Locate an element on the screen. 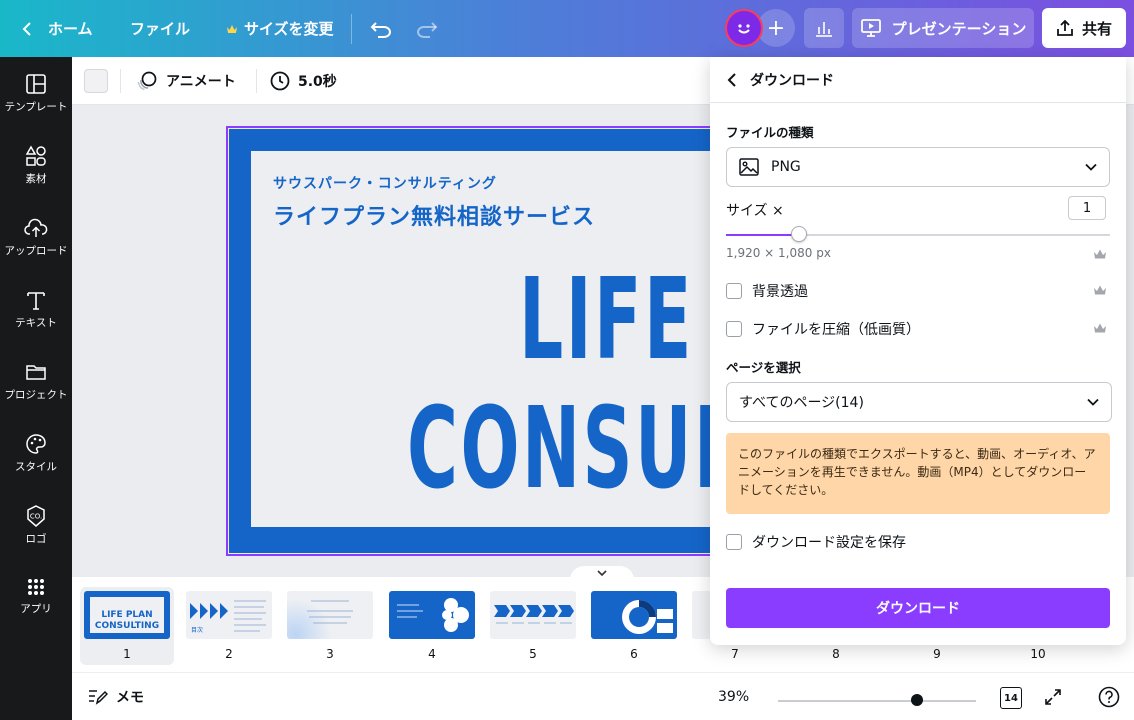  size-slider-fill is located at coordinates (762, 235).